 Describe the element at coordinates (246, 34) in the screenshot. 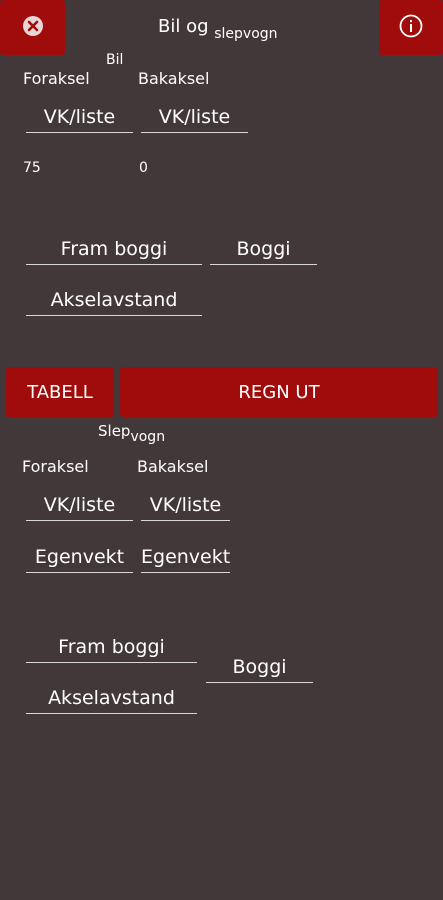

I see `title-sub: slepvogn` at that location.